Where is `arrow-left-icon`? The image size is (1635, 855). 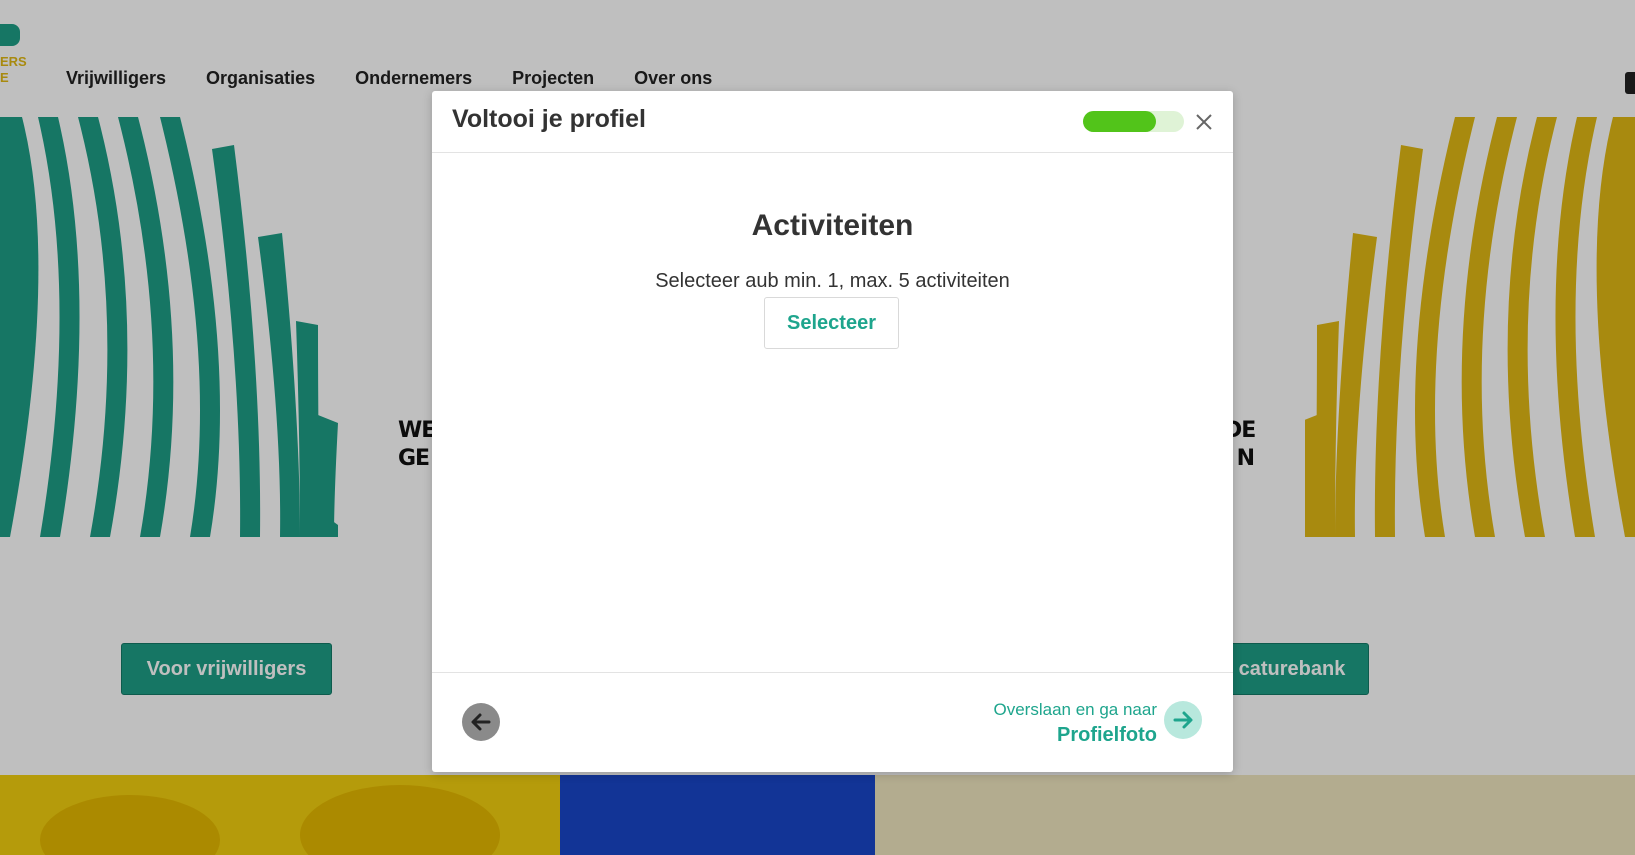 arrow-left-icon is located at coordinates (481, 722).